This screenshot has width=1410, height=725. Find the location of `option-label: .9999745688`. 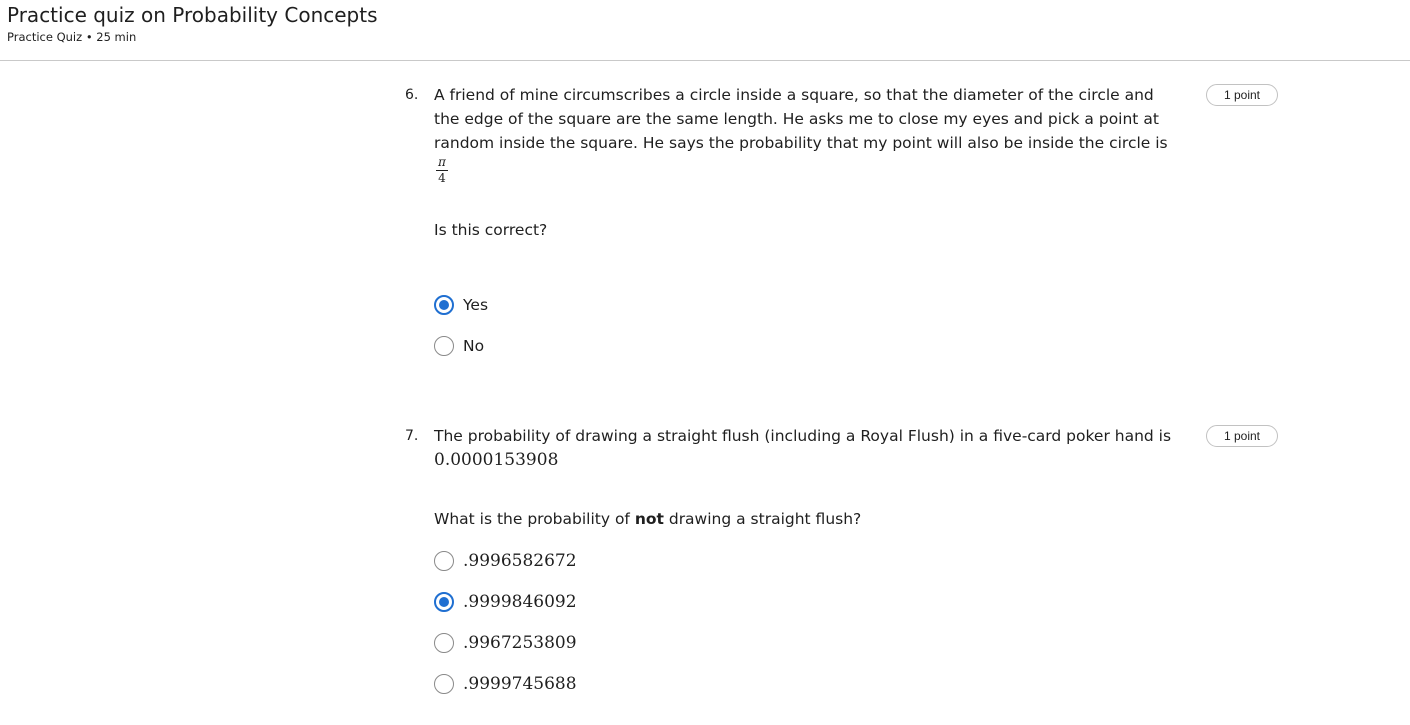

option-label: .9999745688 is located at coordinates (520, 684).